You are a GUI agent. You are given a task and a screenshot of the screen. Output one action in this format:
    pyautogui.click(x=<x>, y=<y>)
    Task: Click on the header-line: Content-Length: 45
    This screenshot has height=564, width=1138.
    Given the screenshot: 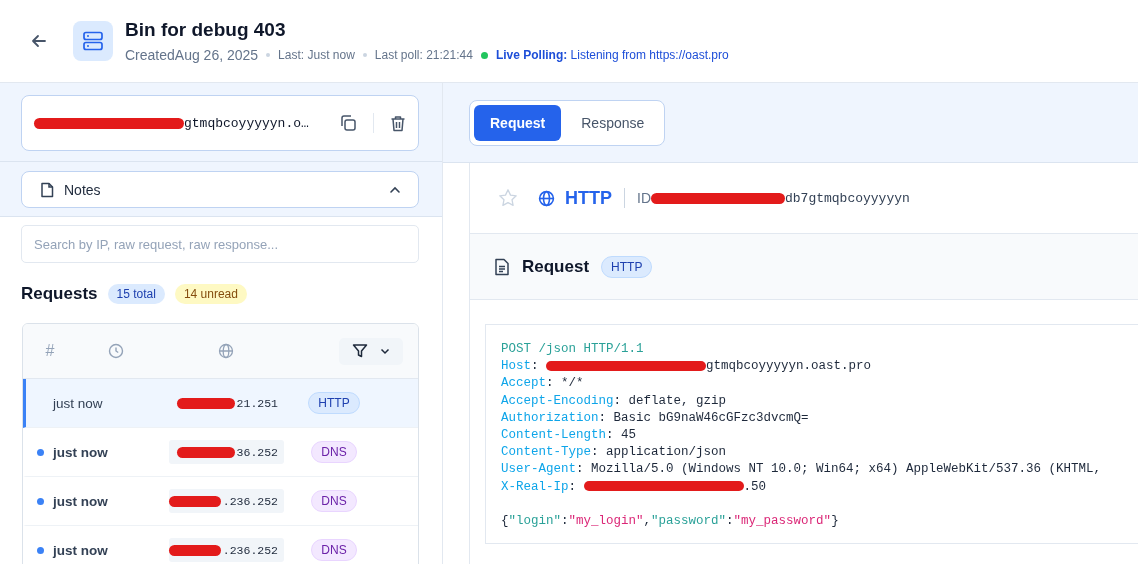 What is the action you would take?
    pyautogui.click(x=569, y=435)
    